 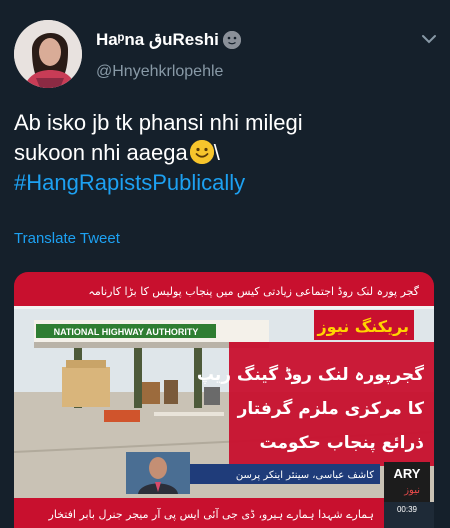 What do you see at coordinates (158, 122) in the screenshot?
I see `tweet-line-1: Ab isko jb tk phansi nhi milegi` at bounding box center [158, 122].